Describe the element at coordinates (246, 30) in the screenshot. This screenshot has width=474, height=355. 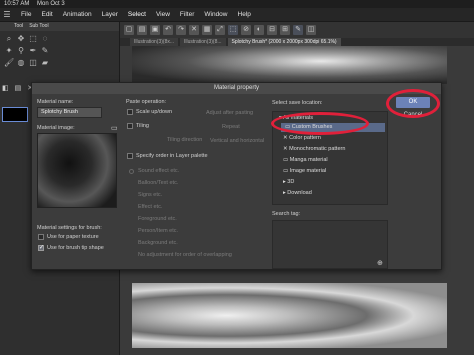
I see `deselect-icon: ⊘` at that location.